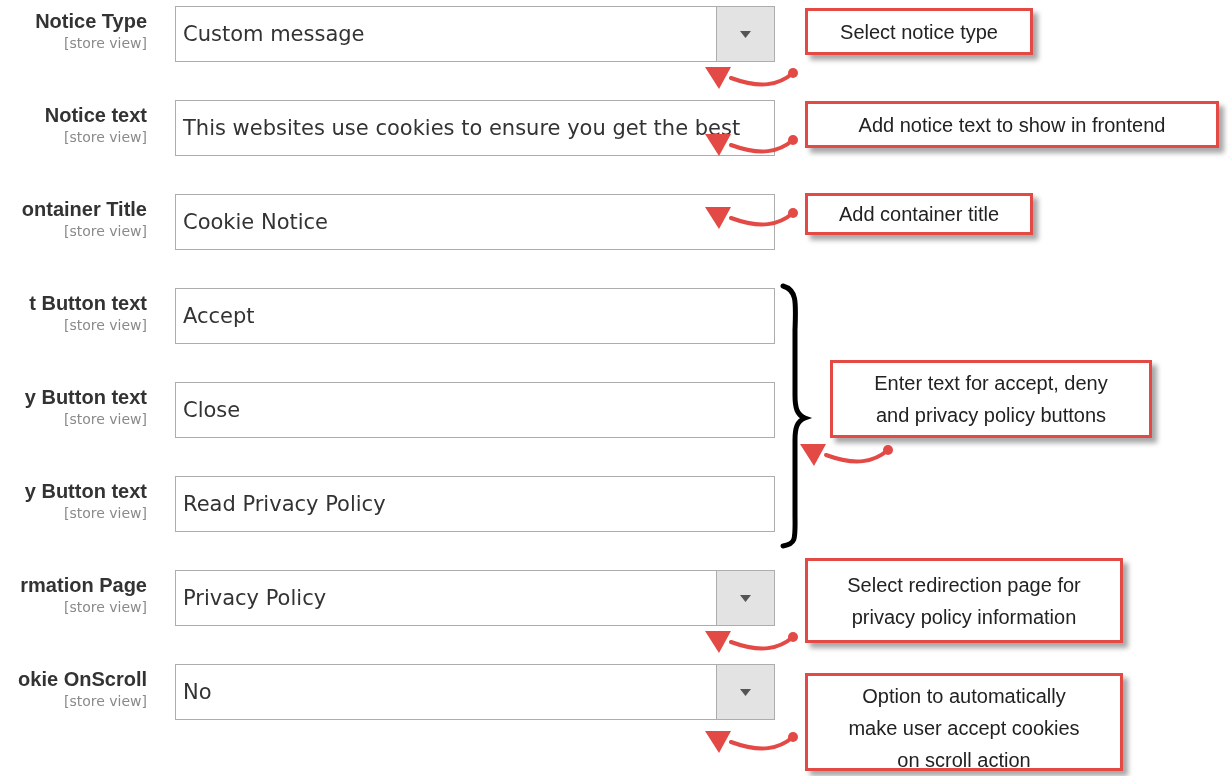 The height and width of the screenshot is (776, 1228). Describe the element at coordinates (475, 410) in the screenshot. I see `text-field: Close` at that location.